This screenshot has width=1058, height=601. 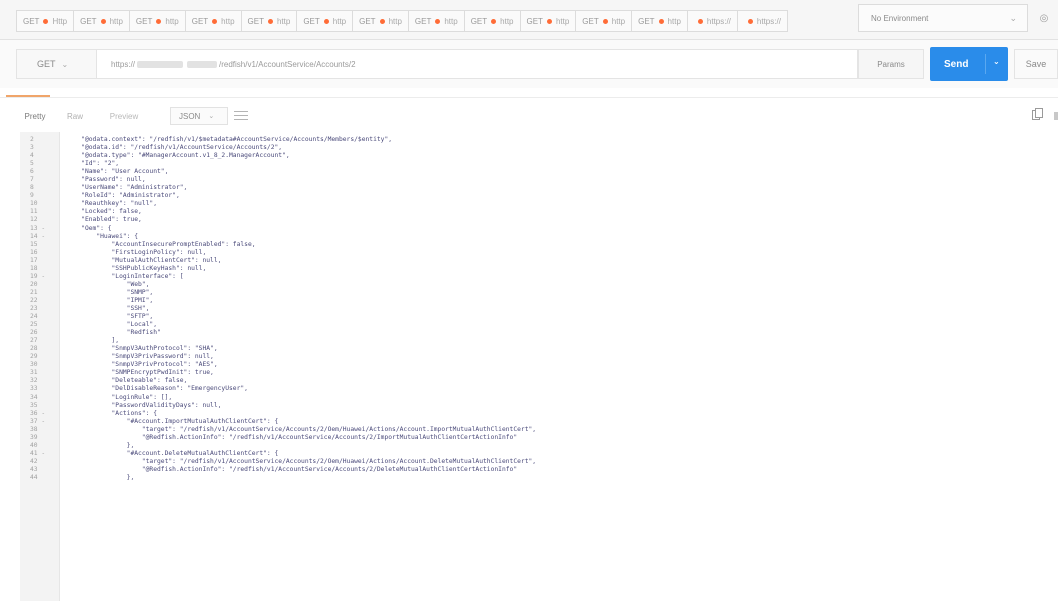 I want to click on line-number: 43, so click(x=34, y=469).